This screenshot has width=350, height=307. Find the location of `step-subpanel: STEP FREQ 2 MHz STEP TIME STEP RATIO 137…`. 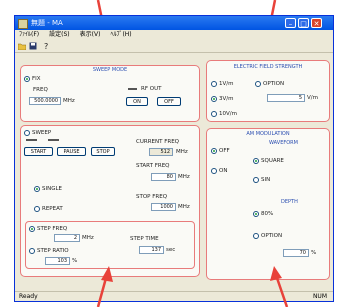

step-subpanel: STEP FREQ 2 MHz STEP TIME STEP RATIO 137… is located at coordinates (110, 245).